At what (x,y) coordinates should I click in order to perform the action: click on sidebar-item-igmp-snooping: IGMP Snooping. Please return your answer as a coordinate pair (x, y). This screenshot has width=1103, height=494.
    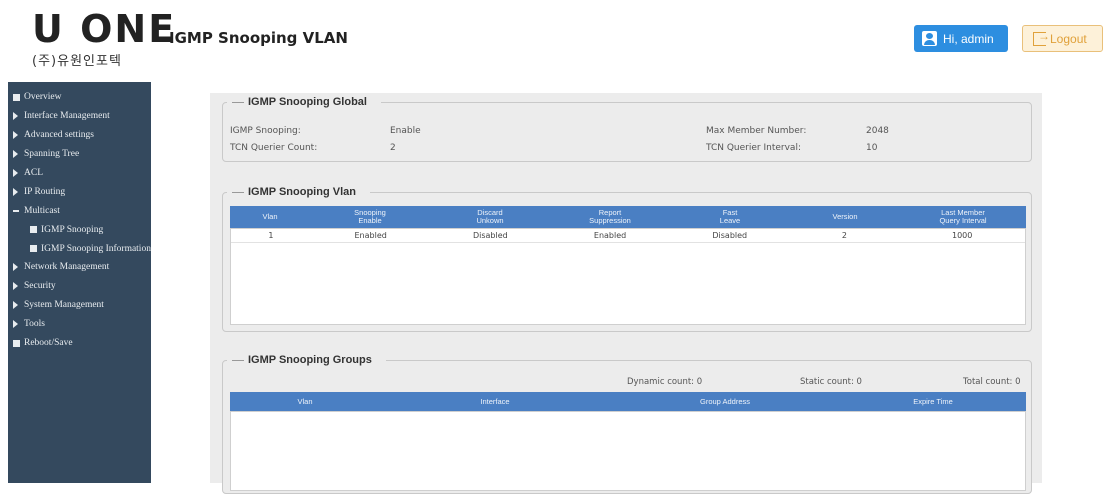
    Looking at the image, I should click on (79, 229).